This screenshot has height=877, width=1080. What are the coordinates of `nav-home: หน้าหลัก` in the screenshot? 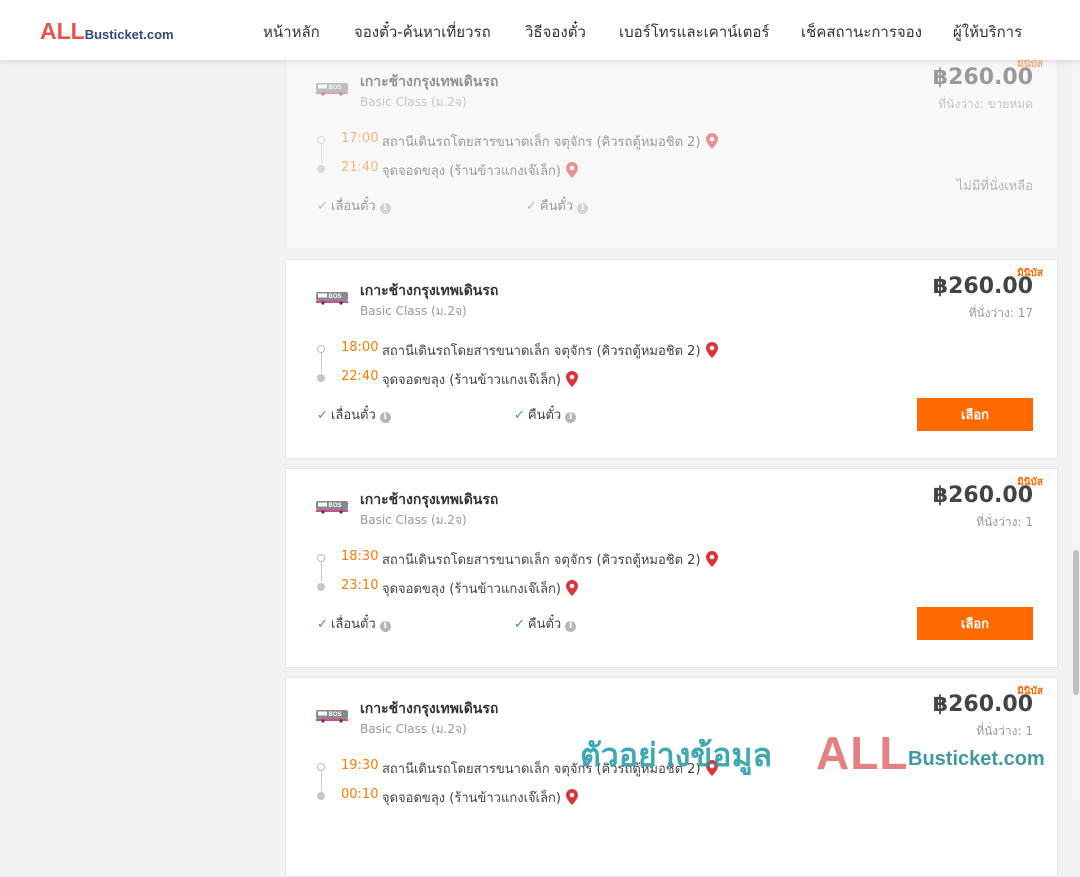 It's located at (291, 32).